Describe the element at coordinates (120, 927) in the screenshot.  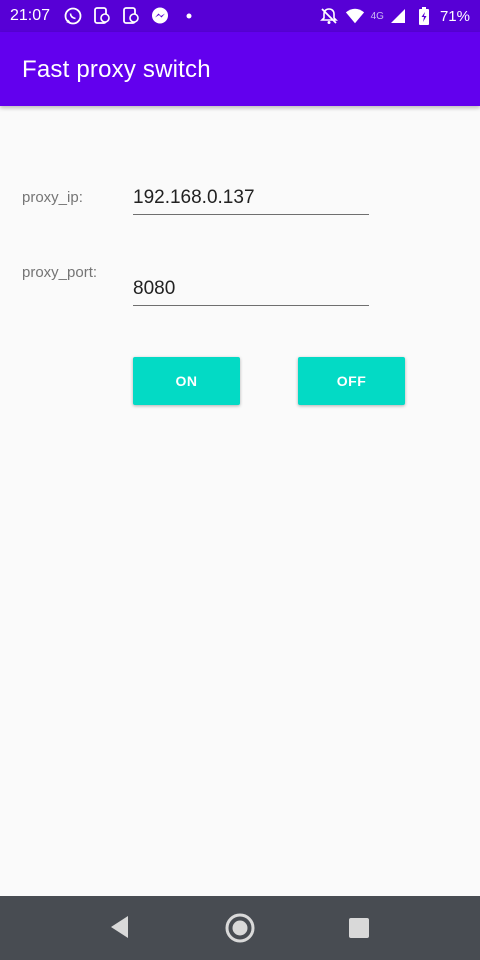
I see `back-icon` at that location.